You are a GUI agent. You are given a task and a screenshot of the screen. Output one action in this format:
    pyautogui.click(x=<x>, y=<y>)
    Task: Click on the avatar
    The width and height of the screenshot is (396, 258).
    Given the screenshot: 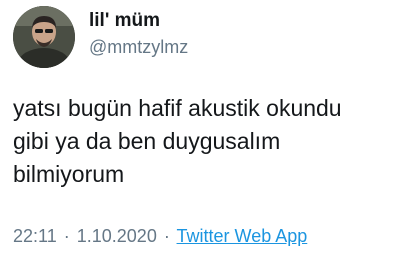 What is the action you would take?
    pyautogui.click(x=44, y=37)
    